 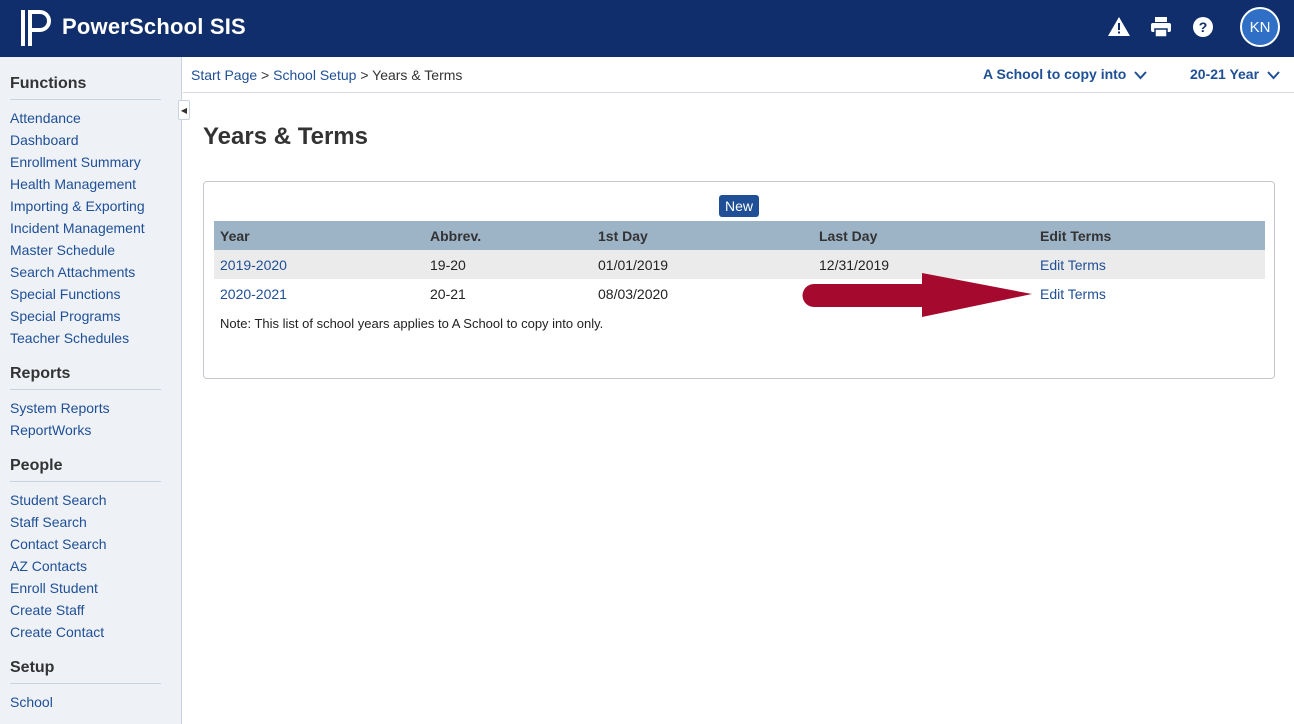 What do you see at coordinates (739, 206) in the screenshot?
I see `new-year-button: New` at bounding box center [739, 206].